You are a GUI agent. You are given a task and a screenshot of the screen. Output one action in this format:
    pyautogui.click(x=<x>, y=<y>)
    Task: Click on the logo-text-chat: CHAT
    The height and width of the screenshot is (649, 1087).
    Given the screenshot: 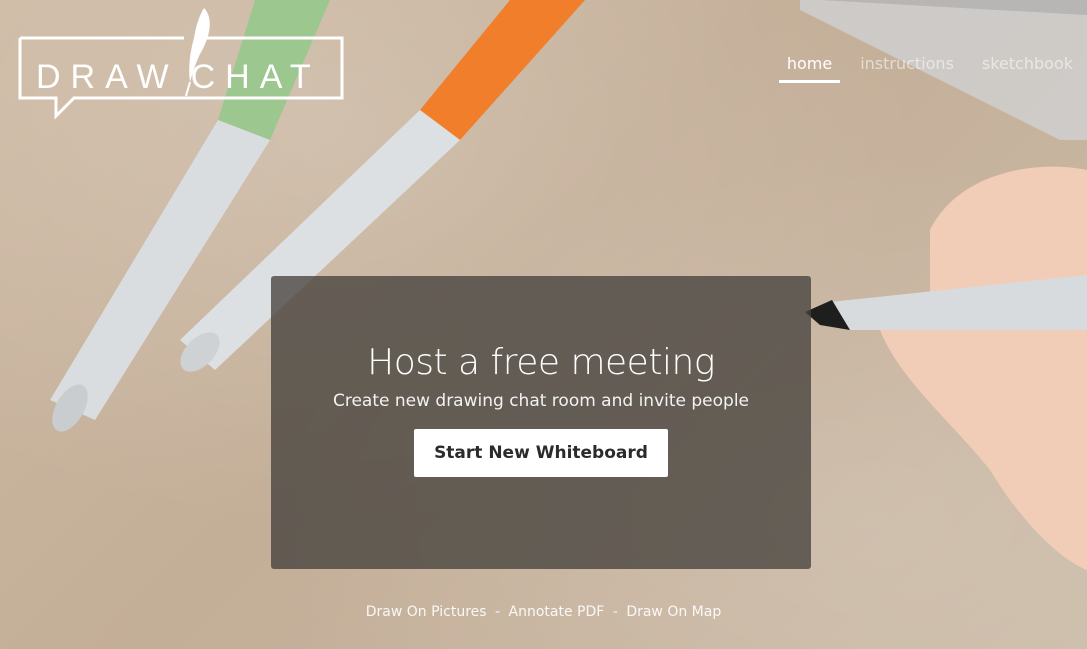 What is the action you would take?
    pyautogui.click(x=255, y=77)
    